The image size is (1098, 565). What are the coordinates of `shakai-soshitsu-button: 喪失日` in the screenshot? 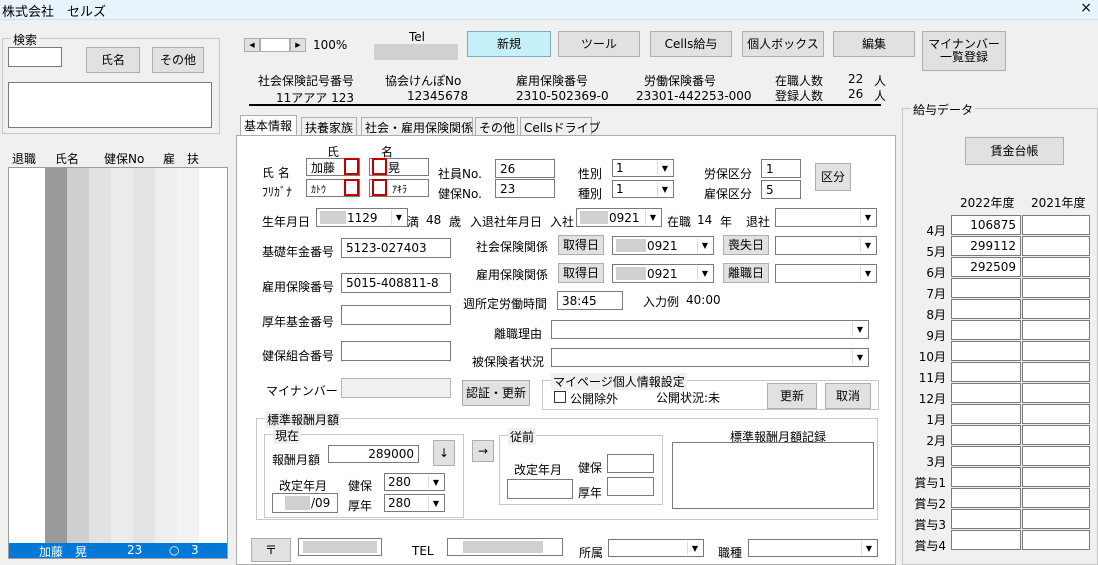 It's located at (746, 245).